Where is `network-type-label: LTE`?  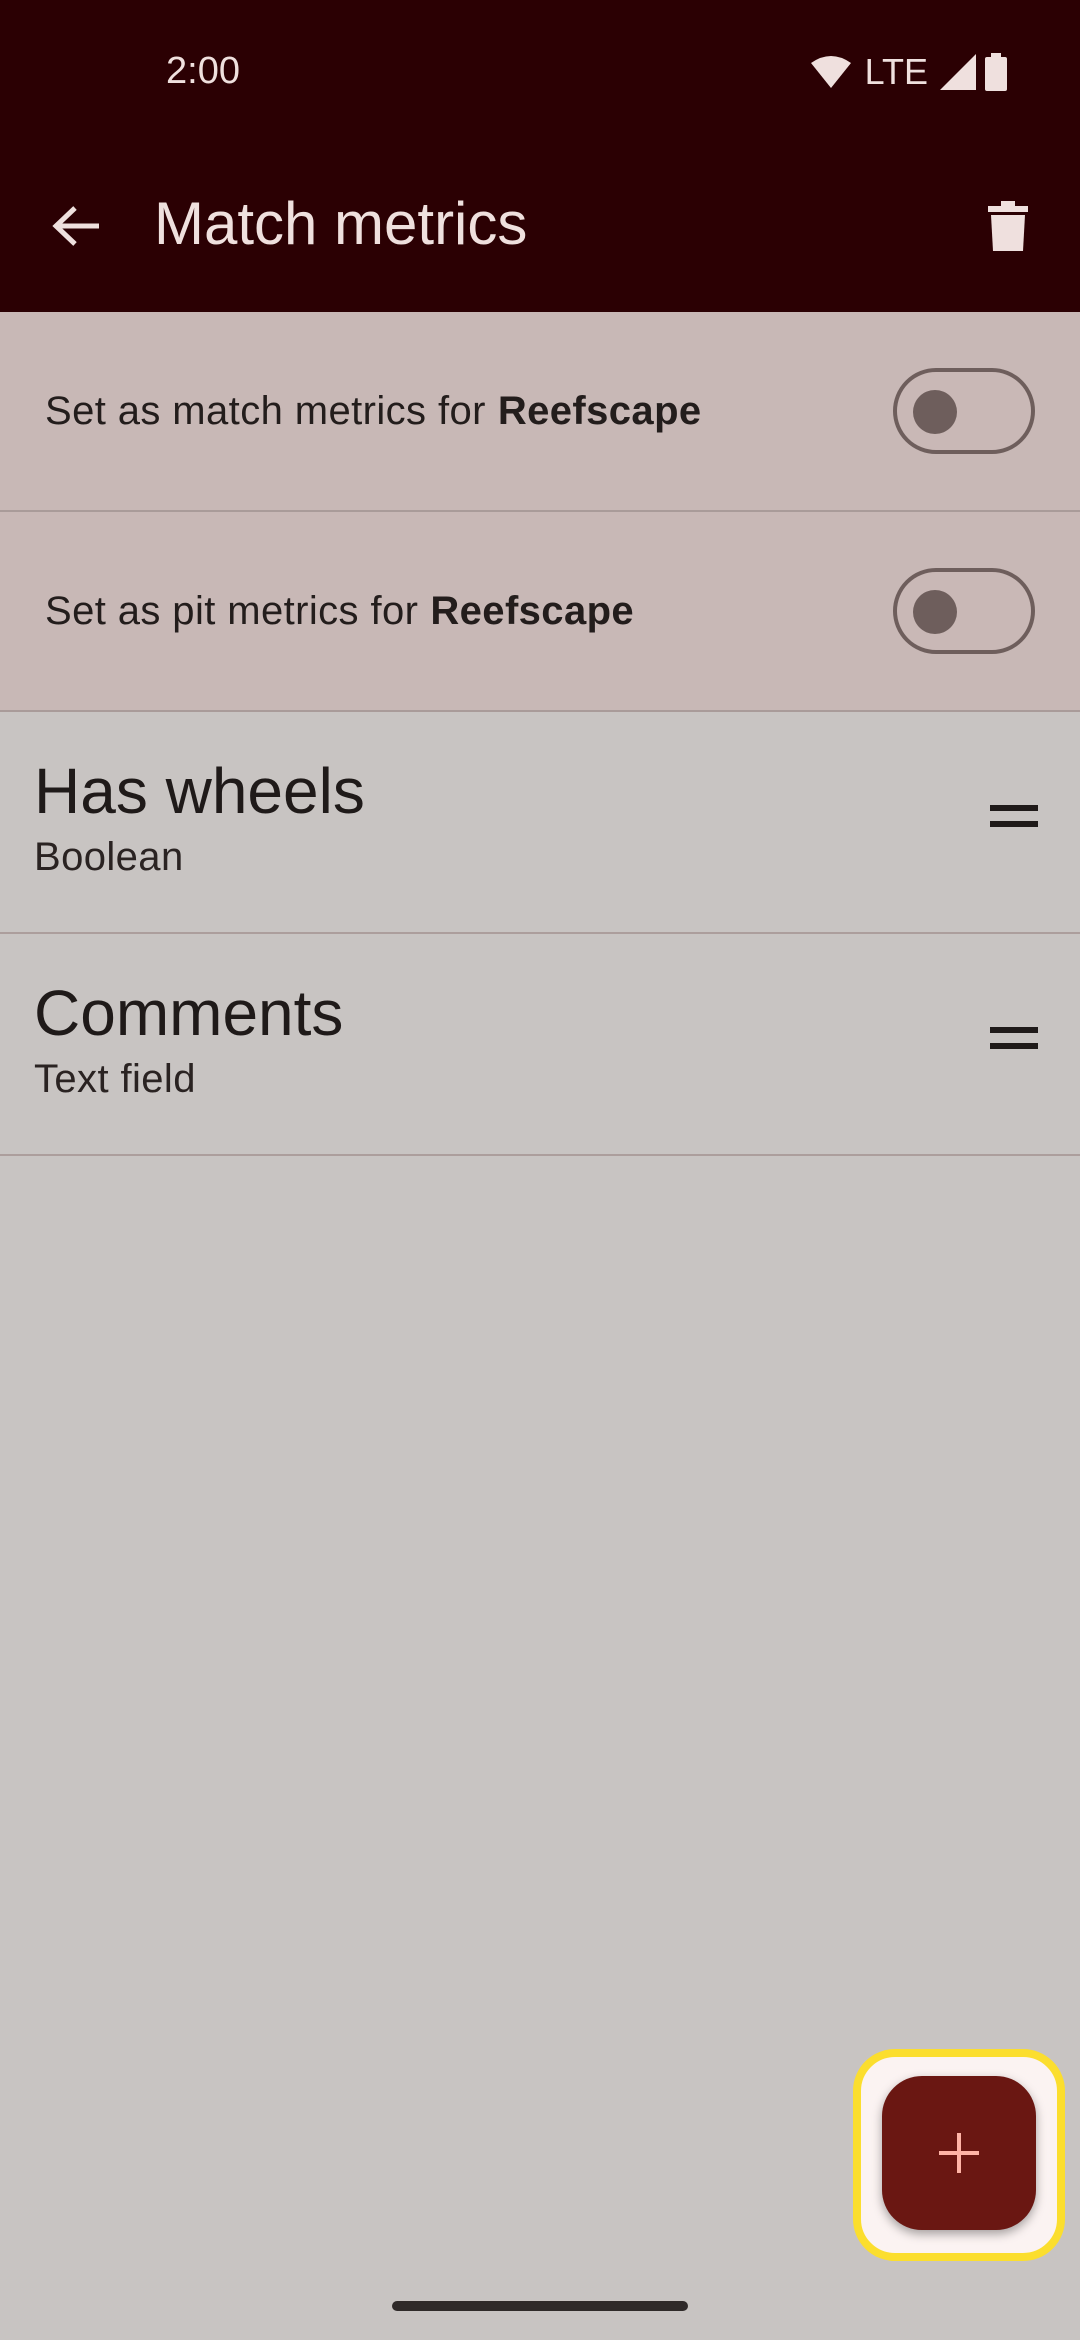
network-type-label: LTE is located at coordinates (896, 71).